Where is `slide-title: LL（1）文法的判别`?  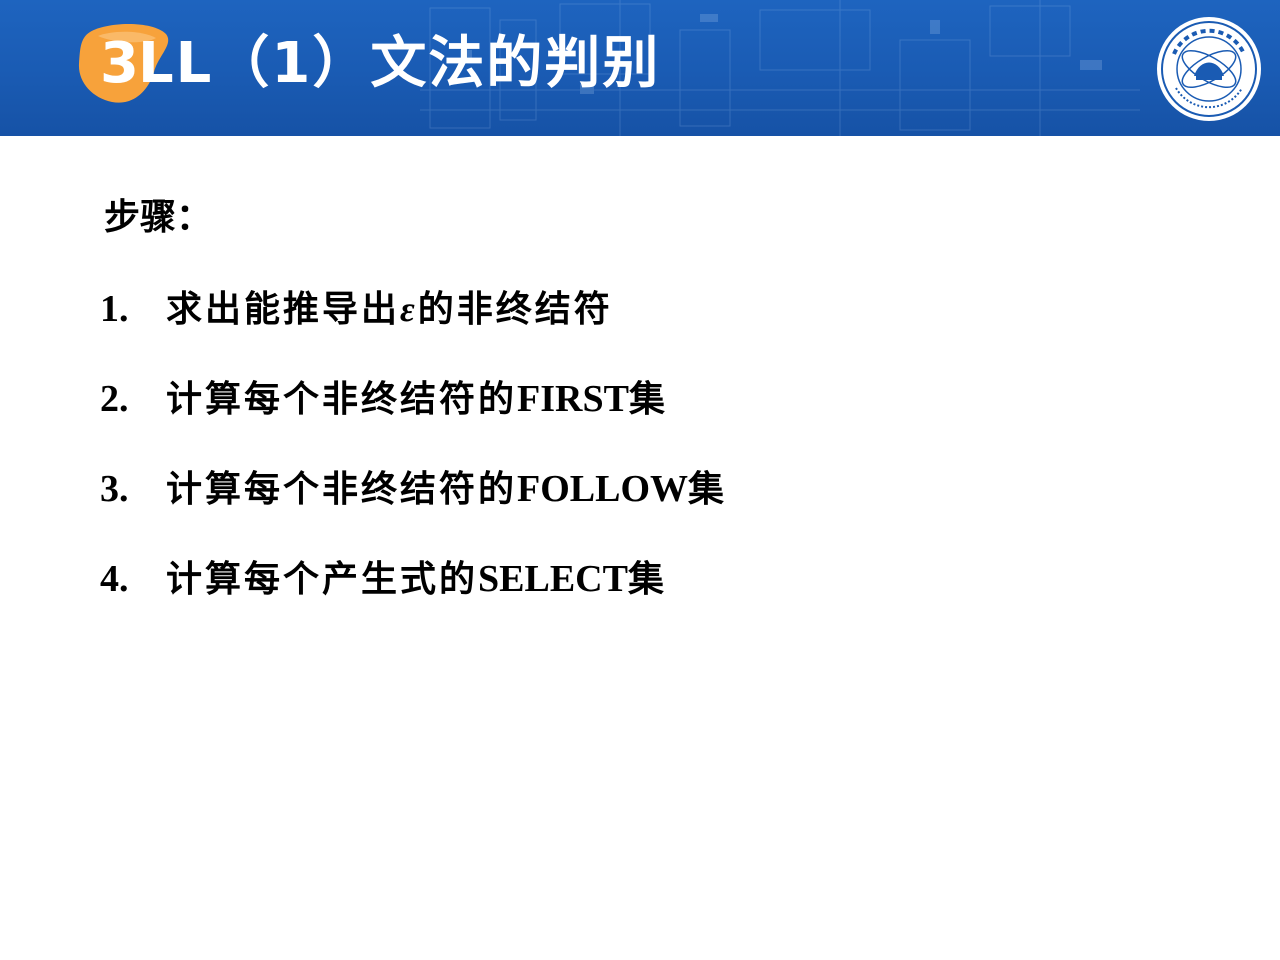 slide-title: LL（1）文法的判别 is located at coordinates (399, 63).